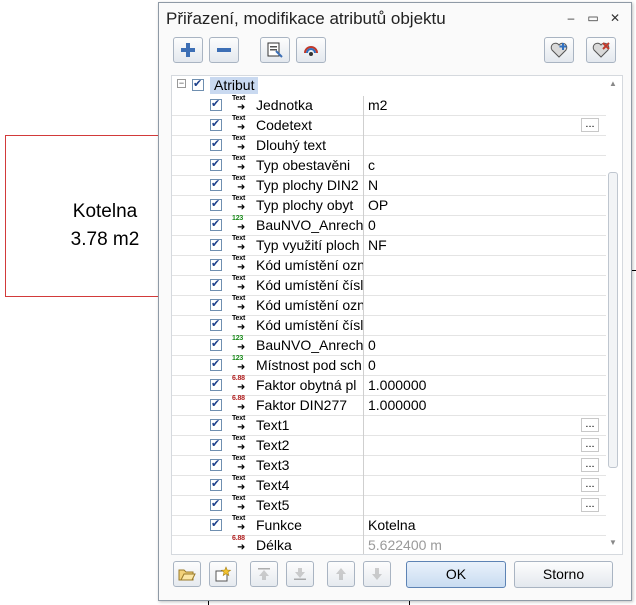 The height and width of the screenshot is (605, 636). I want to click on attribute-row: Text➜ Funkce Kotelna, so click(389, 525).